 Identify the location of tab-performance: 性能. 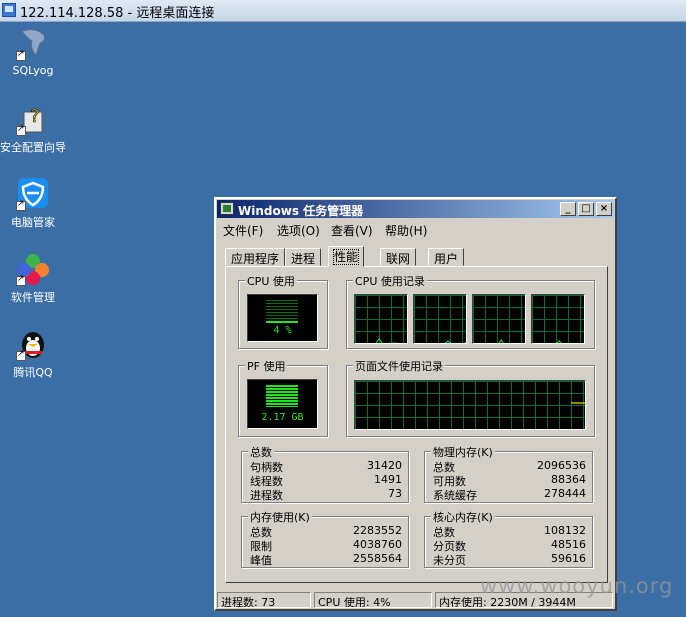
(346, 256).